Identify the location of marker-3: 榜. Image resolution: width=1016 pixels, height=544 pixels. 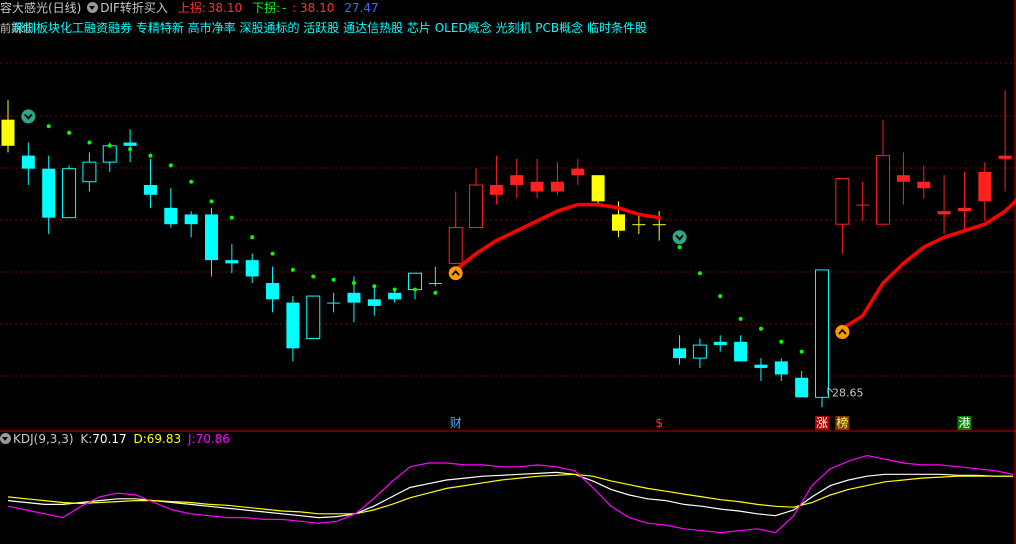
(842, 422).